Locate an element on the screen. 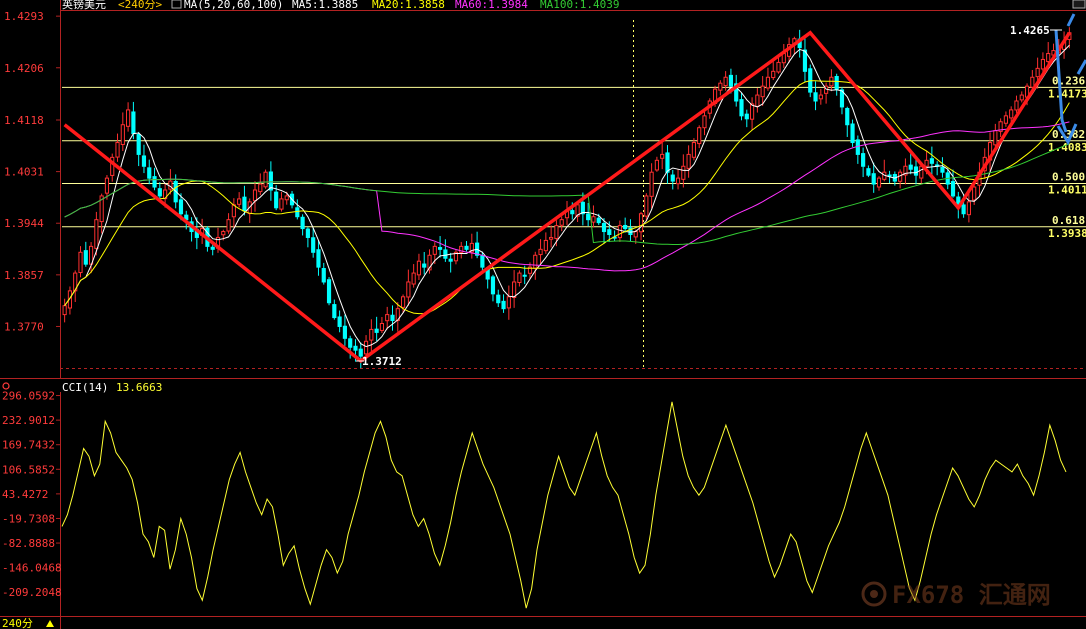  arrow-side-icon is located at coordinates (1081, 67).